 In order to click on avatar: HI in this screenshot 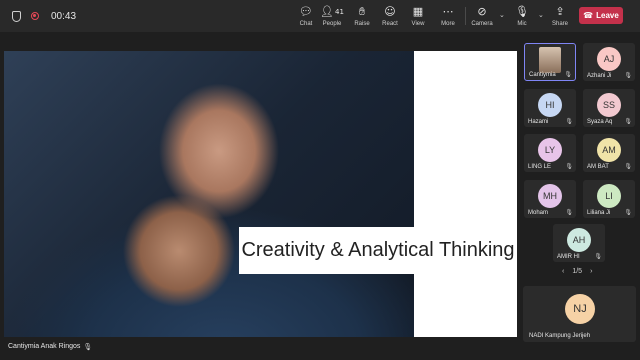, I will do `click(550, 105)`.